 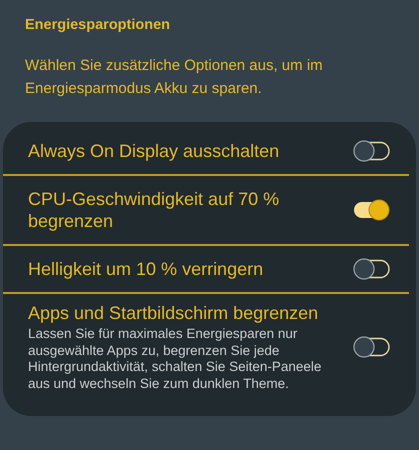 What do you see at coordinates (175, 359) in the screenshot?
I see `option-description: Lassen Sie für maximales Energiesparen nur ausgewählte Apps zu, begrenzen Sie jede Hintergrundaktivität, schalten Sie Seiten-Paneele aus und wechseln Sie zum dunklen Theme.` at bounding box center [175, 359].